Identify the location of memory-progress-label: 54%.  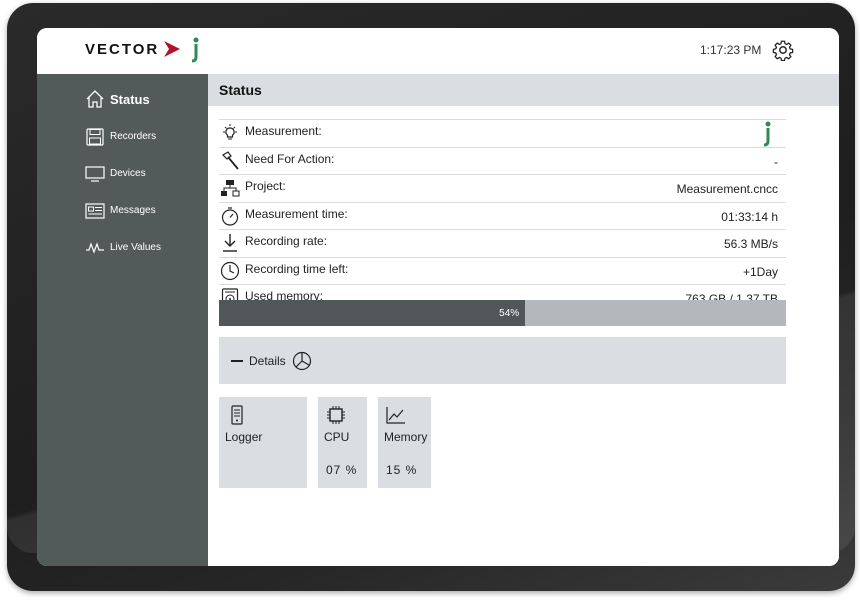
(509, 313).